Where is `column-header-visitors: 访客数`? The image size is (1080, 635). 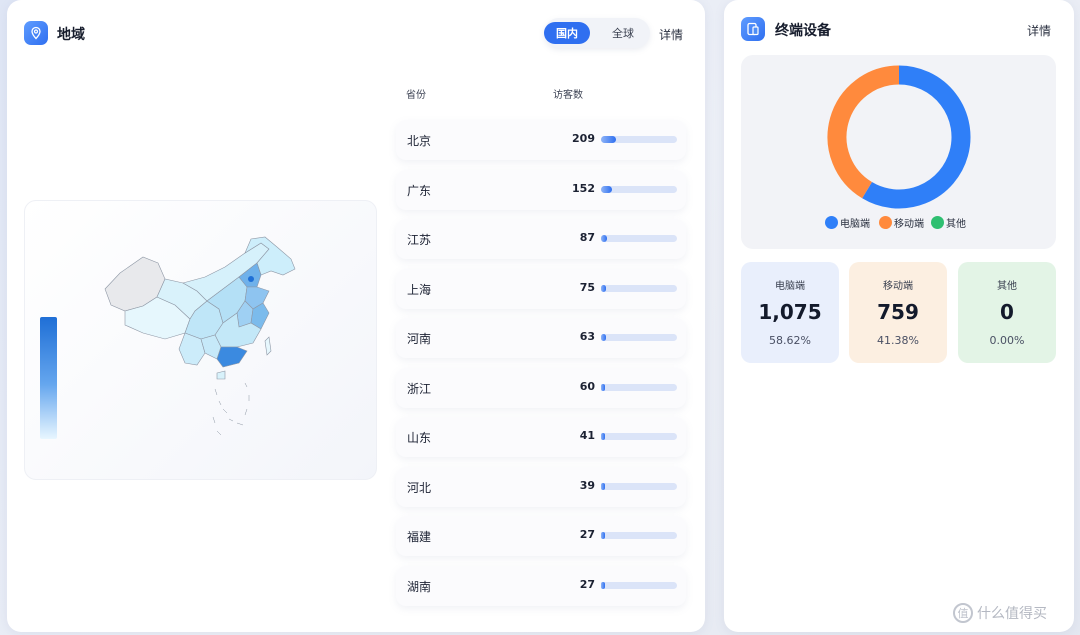 column-header-visitors: 访客数 is located at coordinates (568, 95).